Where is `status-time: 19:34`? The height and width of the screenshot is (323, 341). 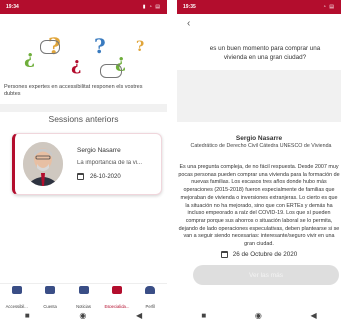
status-time: 19:34 is located at coordinates (12, 7).